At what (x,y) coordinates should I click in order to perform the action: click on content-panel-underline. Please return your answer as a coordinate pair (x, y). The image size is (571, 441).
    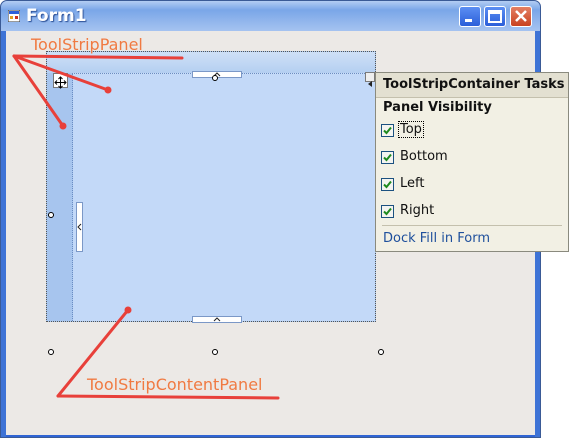
    Looking at the image, I should click on (168, 397).